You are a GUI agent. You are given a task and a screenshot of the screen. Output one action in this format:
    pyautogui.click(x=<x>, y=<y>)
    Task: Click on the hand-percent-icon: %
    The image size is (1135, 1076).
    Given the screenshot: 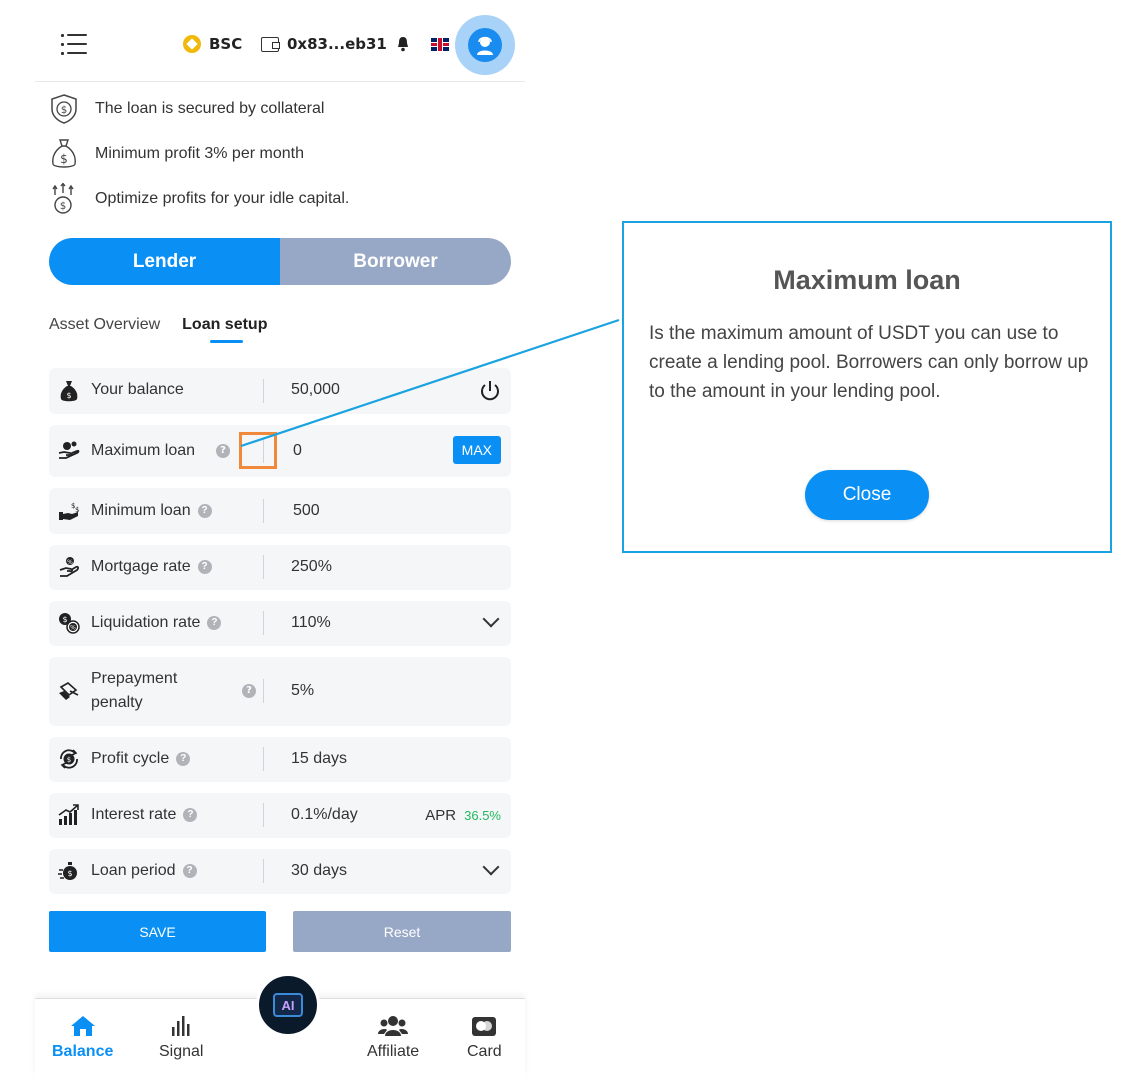 What is the action you would take?
    pyautogui.click(x=69, y=567)
    